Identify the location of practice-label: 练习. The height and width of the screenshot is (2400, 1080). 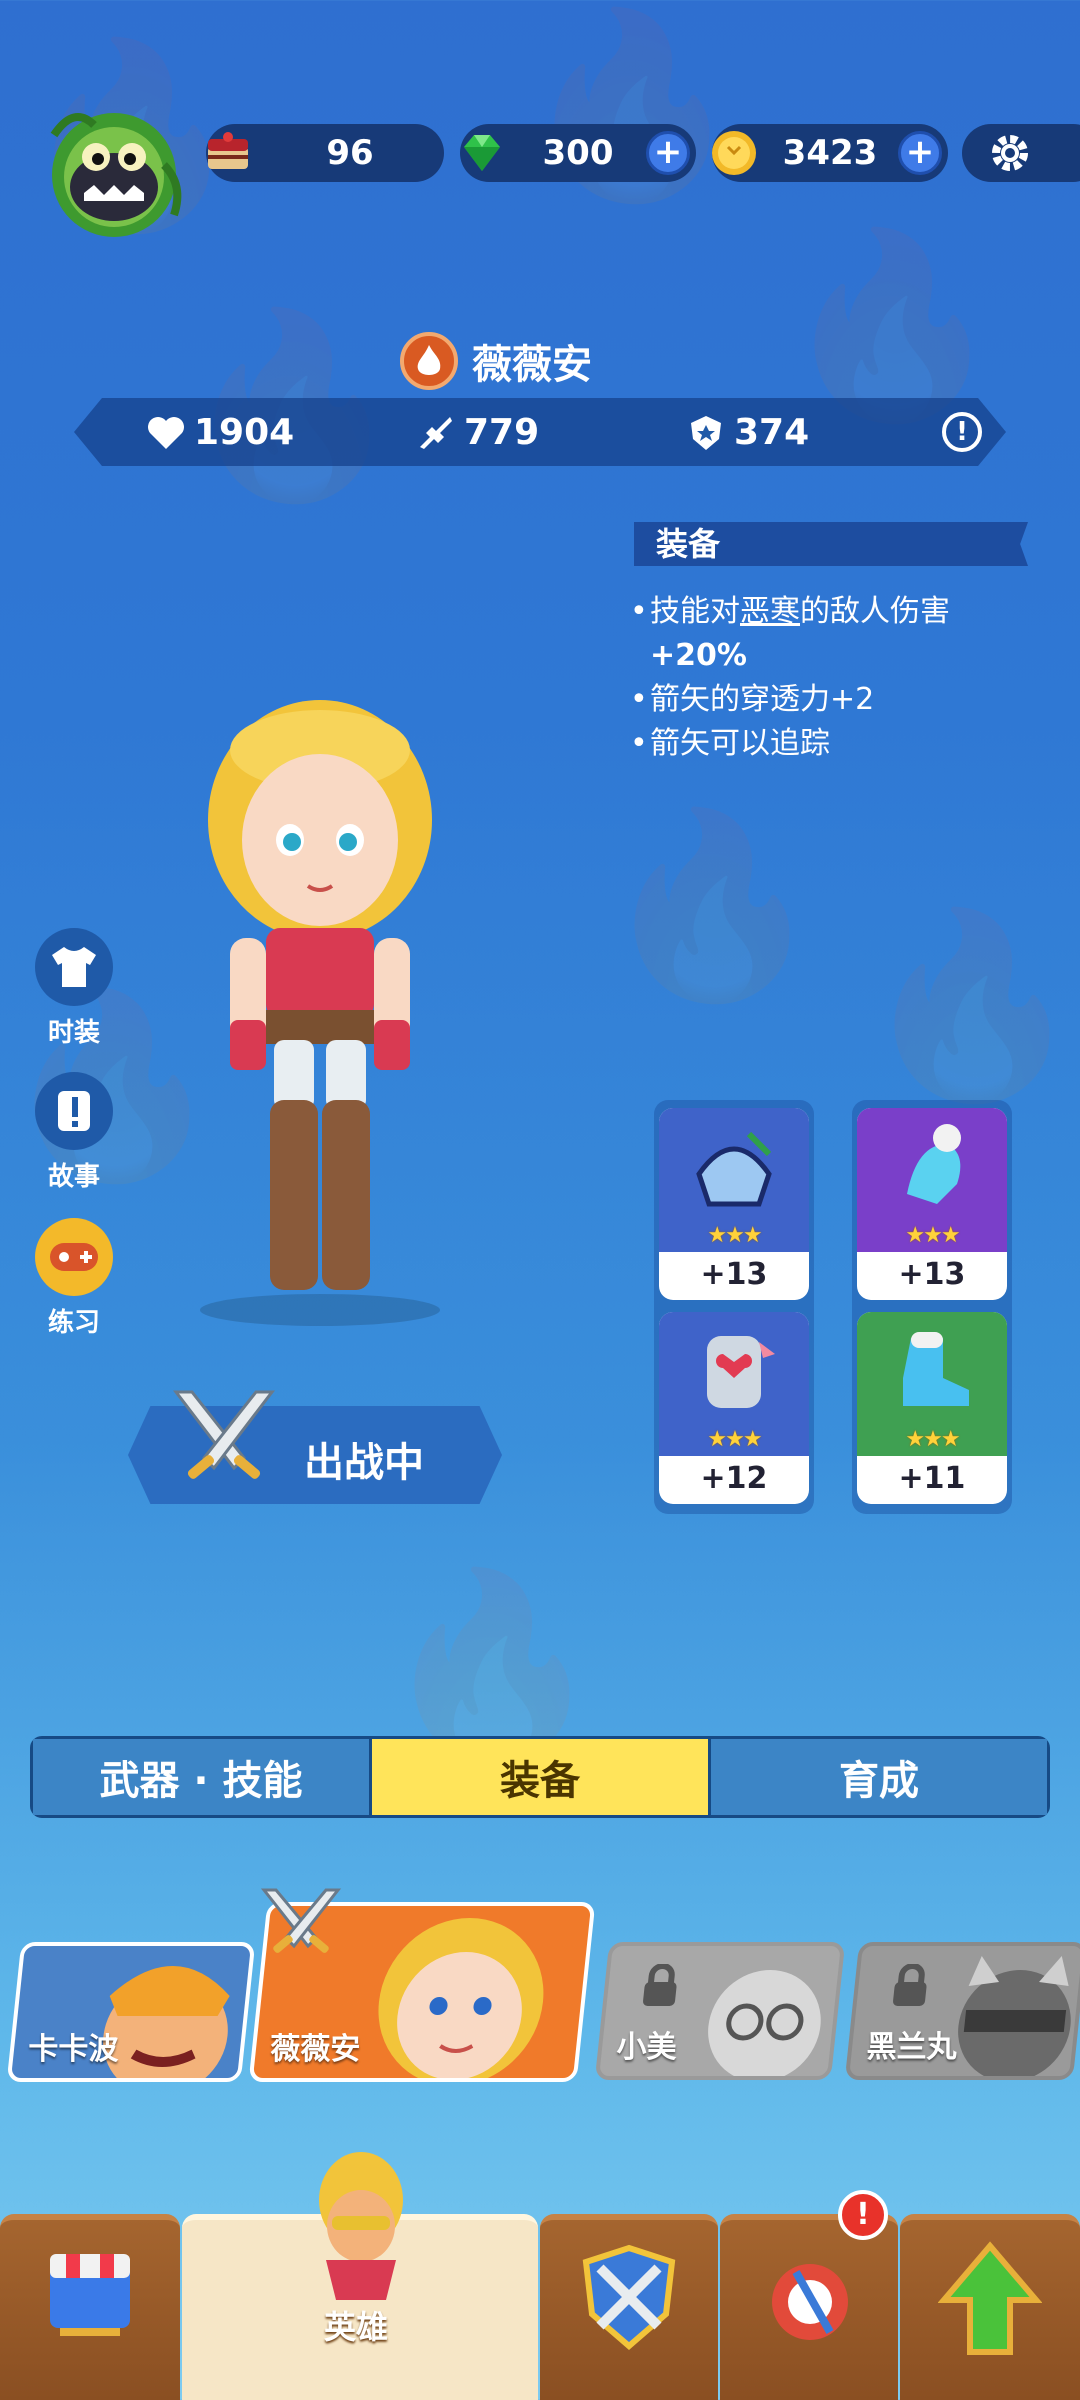
(73, 1323).